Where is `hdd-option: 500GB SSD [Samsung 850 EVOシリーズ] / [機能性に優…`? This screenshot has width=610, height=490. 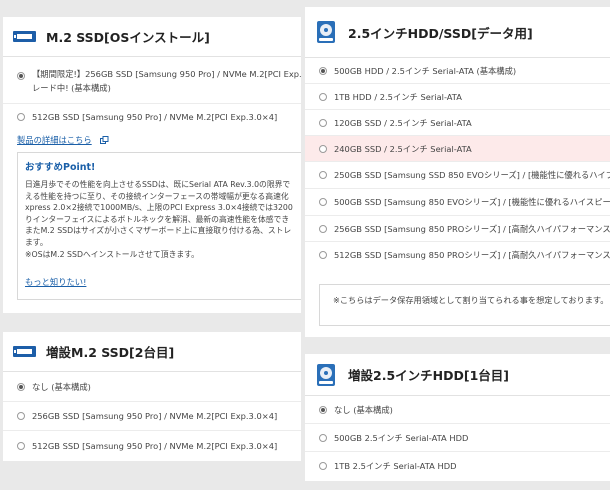
hdd-option: 500GB SSD [Samsung 850 EVOシリーズ] / [機能性に優… is located at coordinates (457, 202).